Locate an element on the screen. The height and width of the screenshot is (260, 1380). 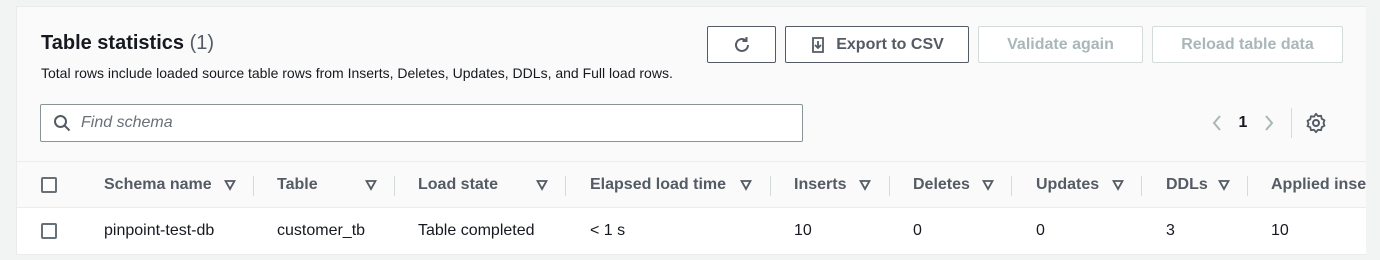
column-header-ddls: DDLs is located at coordinates (1187, 184).